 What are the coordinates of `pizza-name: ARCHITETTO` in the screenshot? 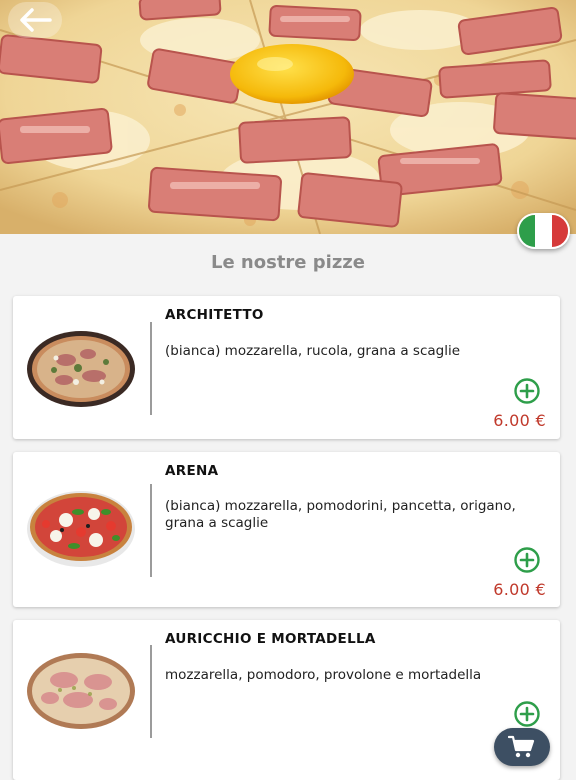 It's located at (214, 315).